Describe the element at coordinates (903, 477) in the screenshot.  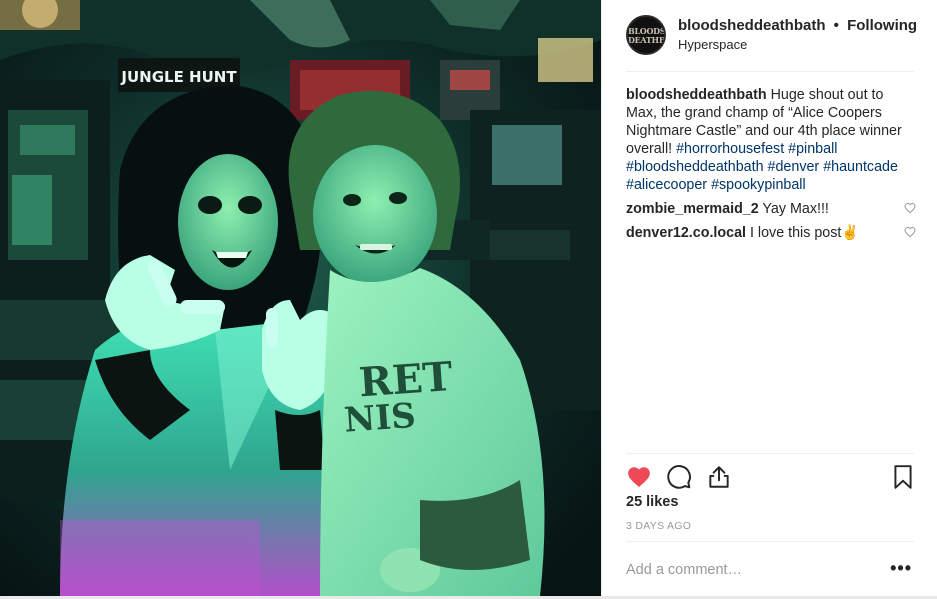
I see `bookmark-icon` at that location.